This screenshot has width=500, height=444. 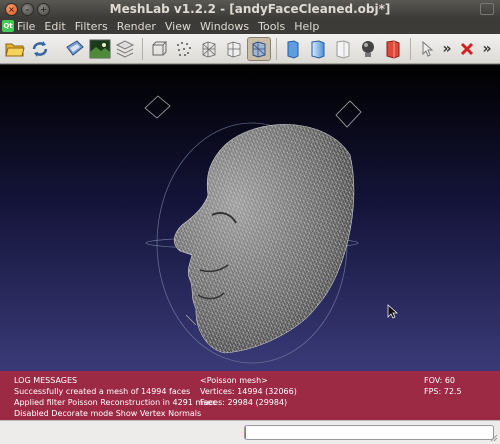 What do you see at coordinates (75, 49) in the screenshot?
I see `save-icon` at bounding box center [75, 49].